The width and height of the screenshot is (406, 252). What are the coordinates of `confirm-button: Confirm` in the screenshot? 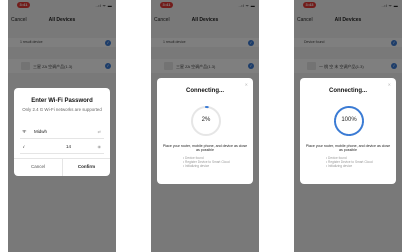 It's located at (86, 166).